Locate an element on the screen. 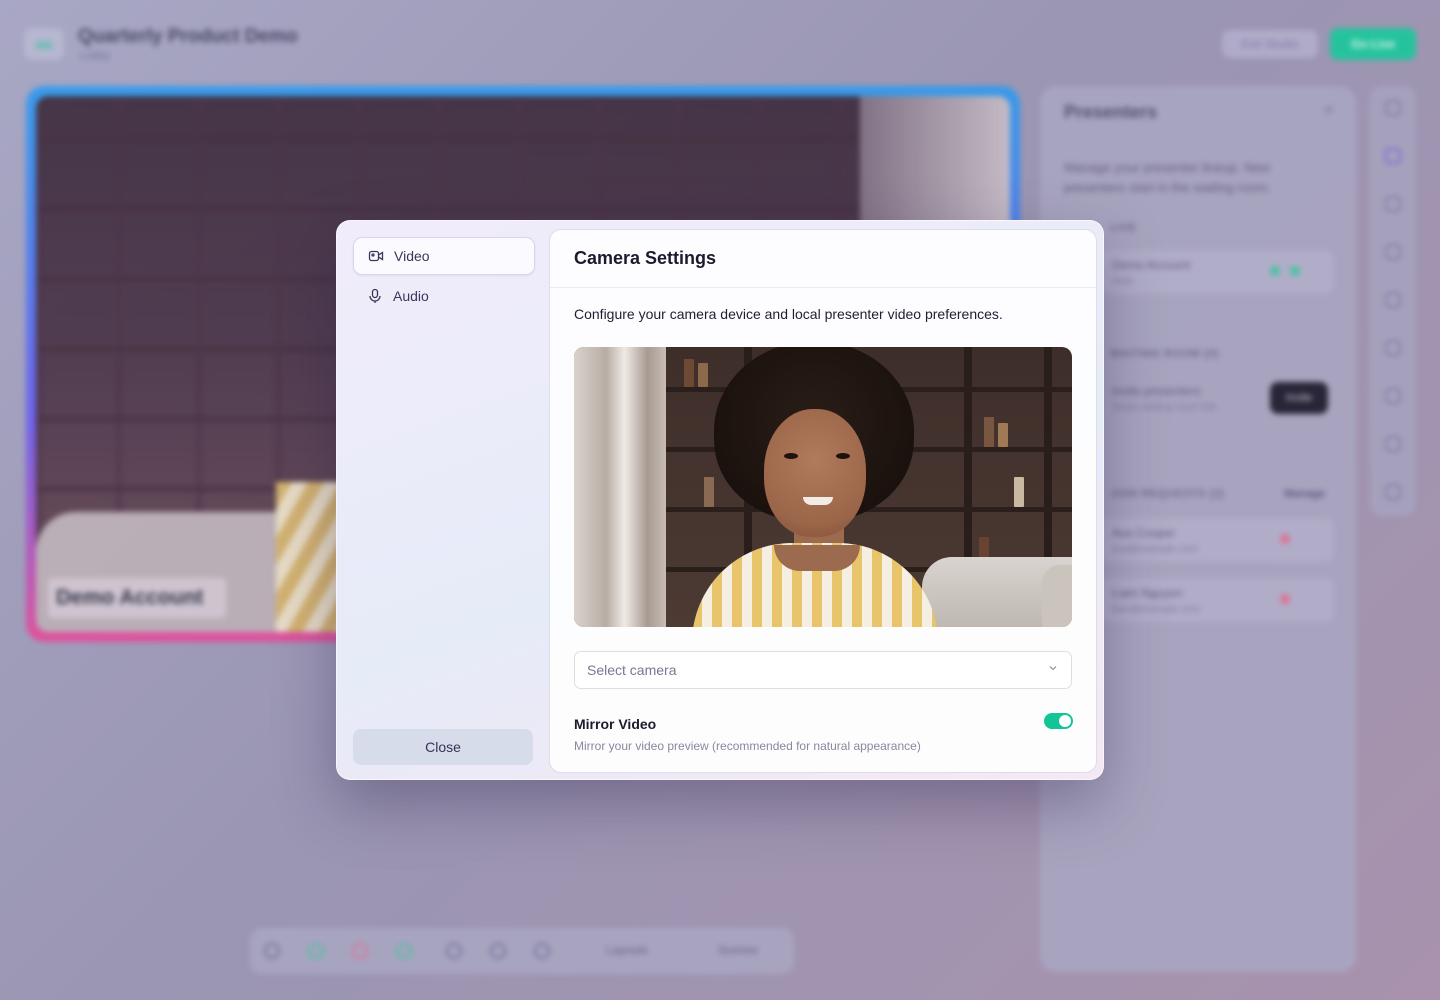  join-request-row: Ava Cooper ava@example.com is located at coordinates (1214, 540).